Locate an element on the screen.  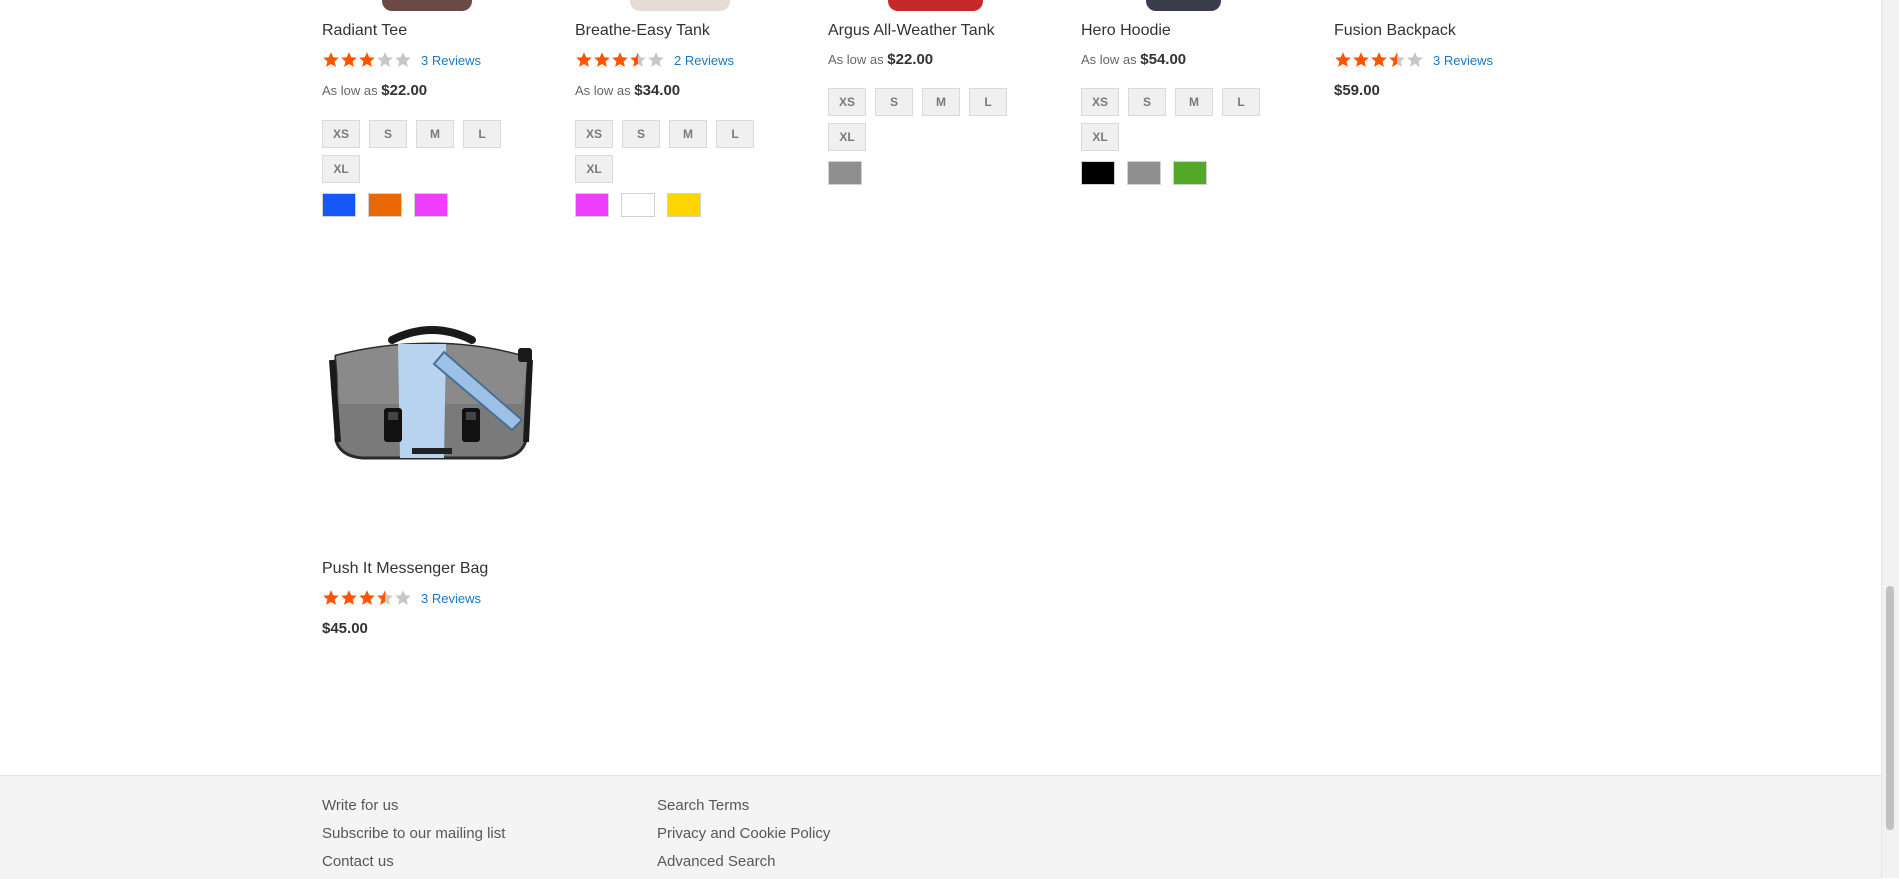
product-name: Radiant Tee is located at coordinates (432, 31).